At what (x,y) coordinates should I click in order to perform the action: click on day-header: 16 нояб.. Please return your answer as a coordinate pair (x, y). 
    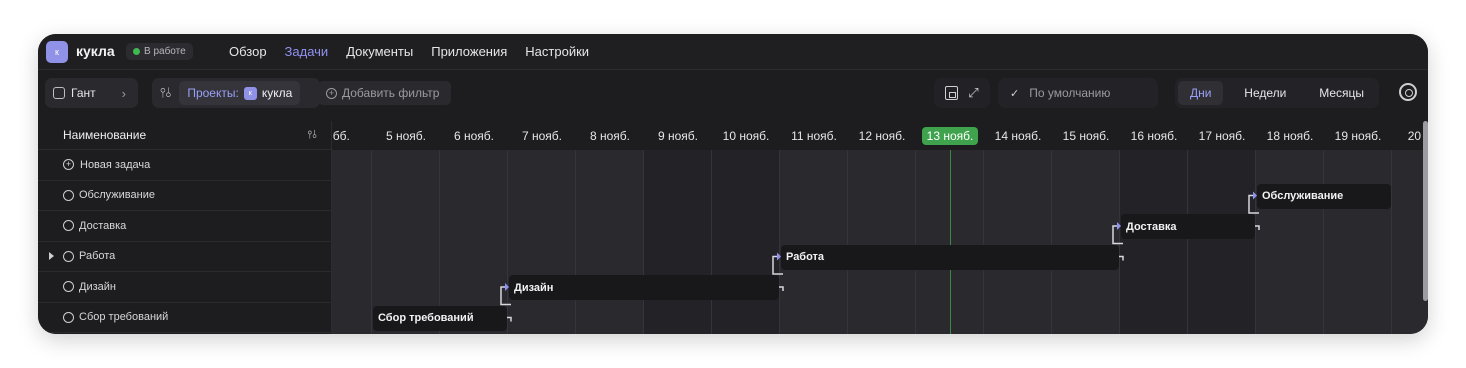
    Looking at the image, I should click on (1154, 135).